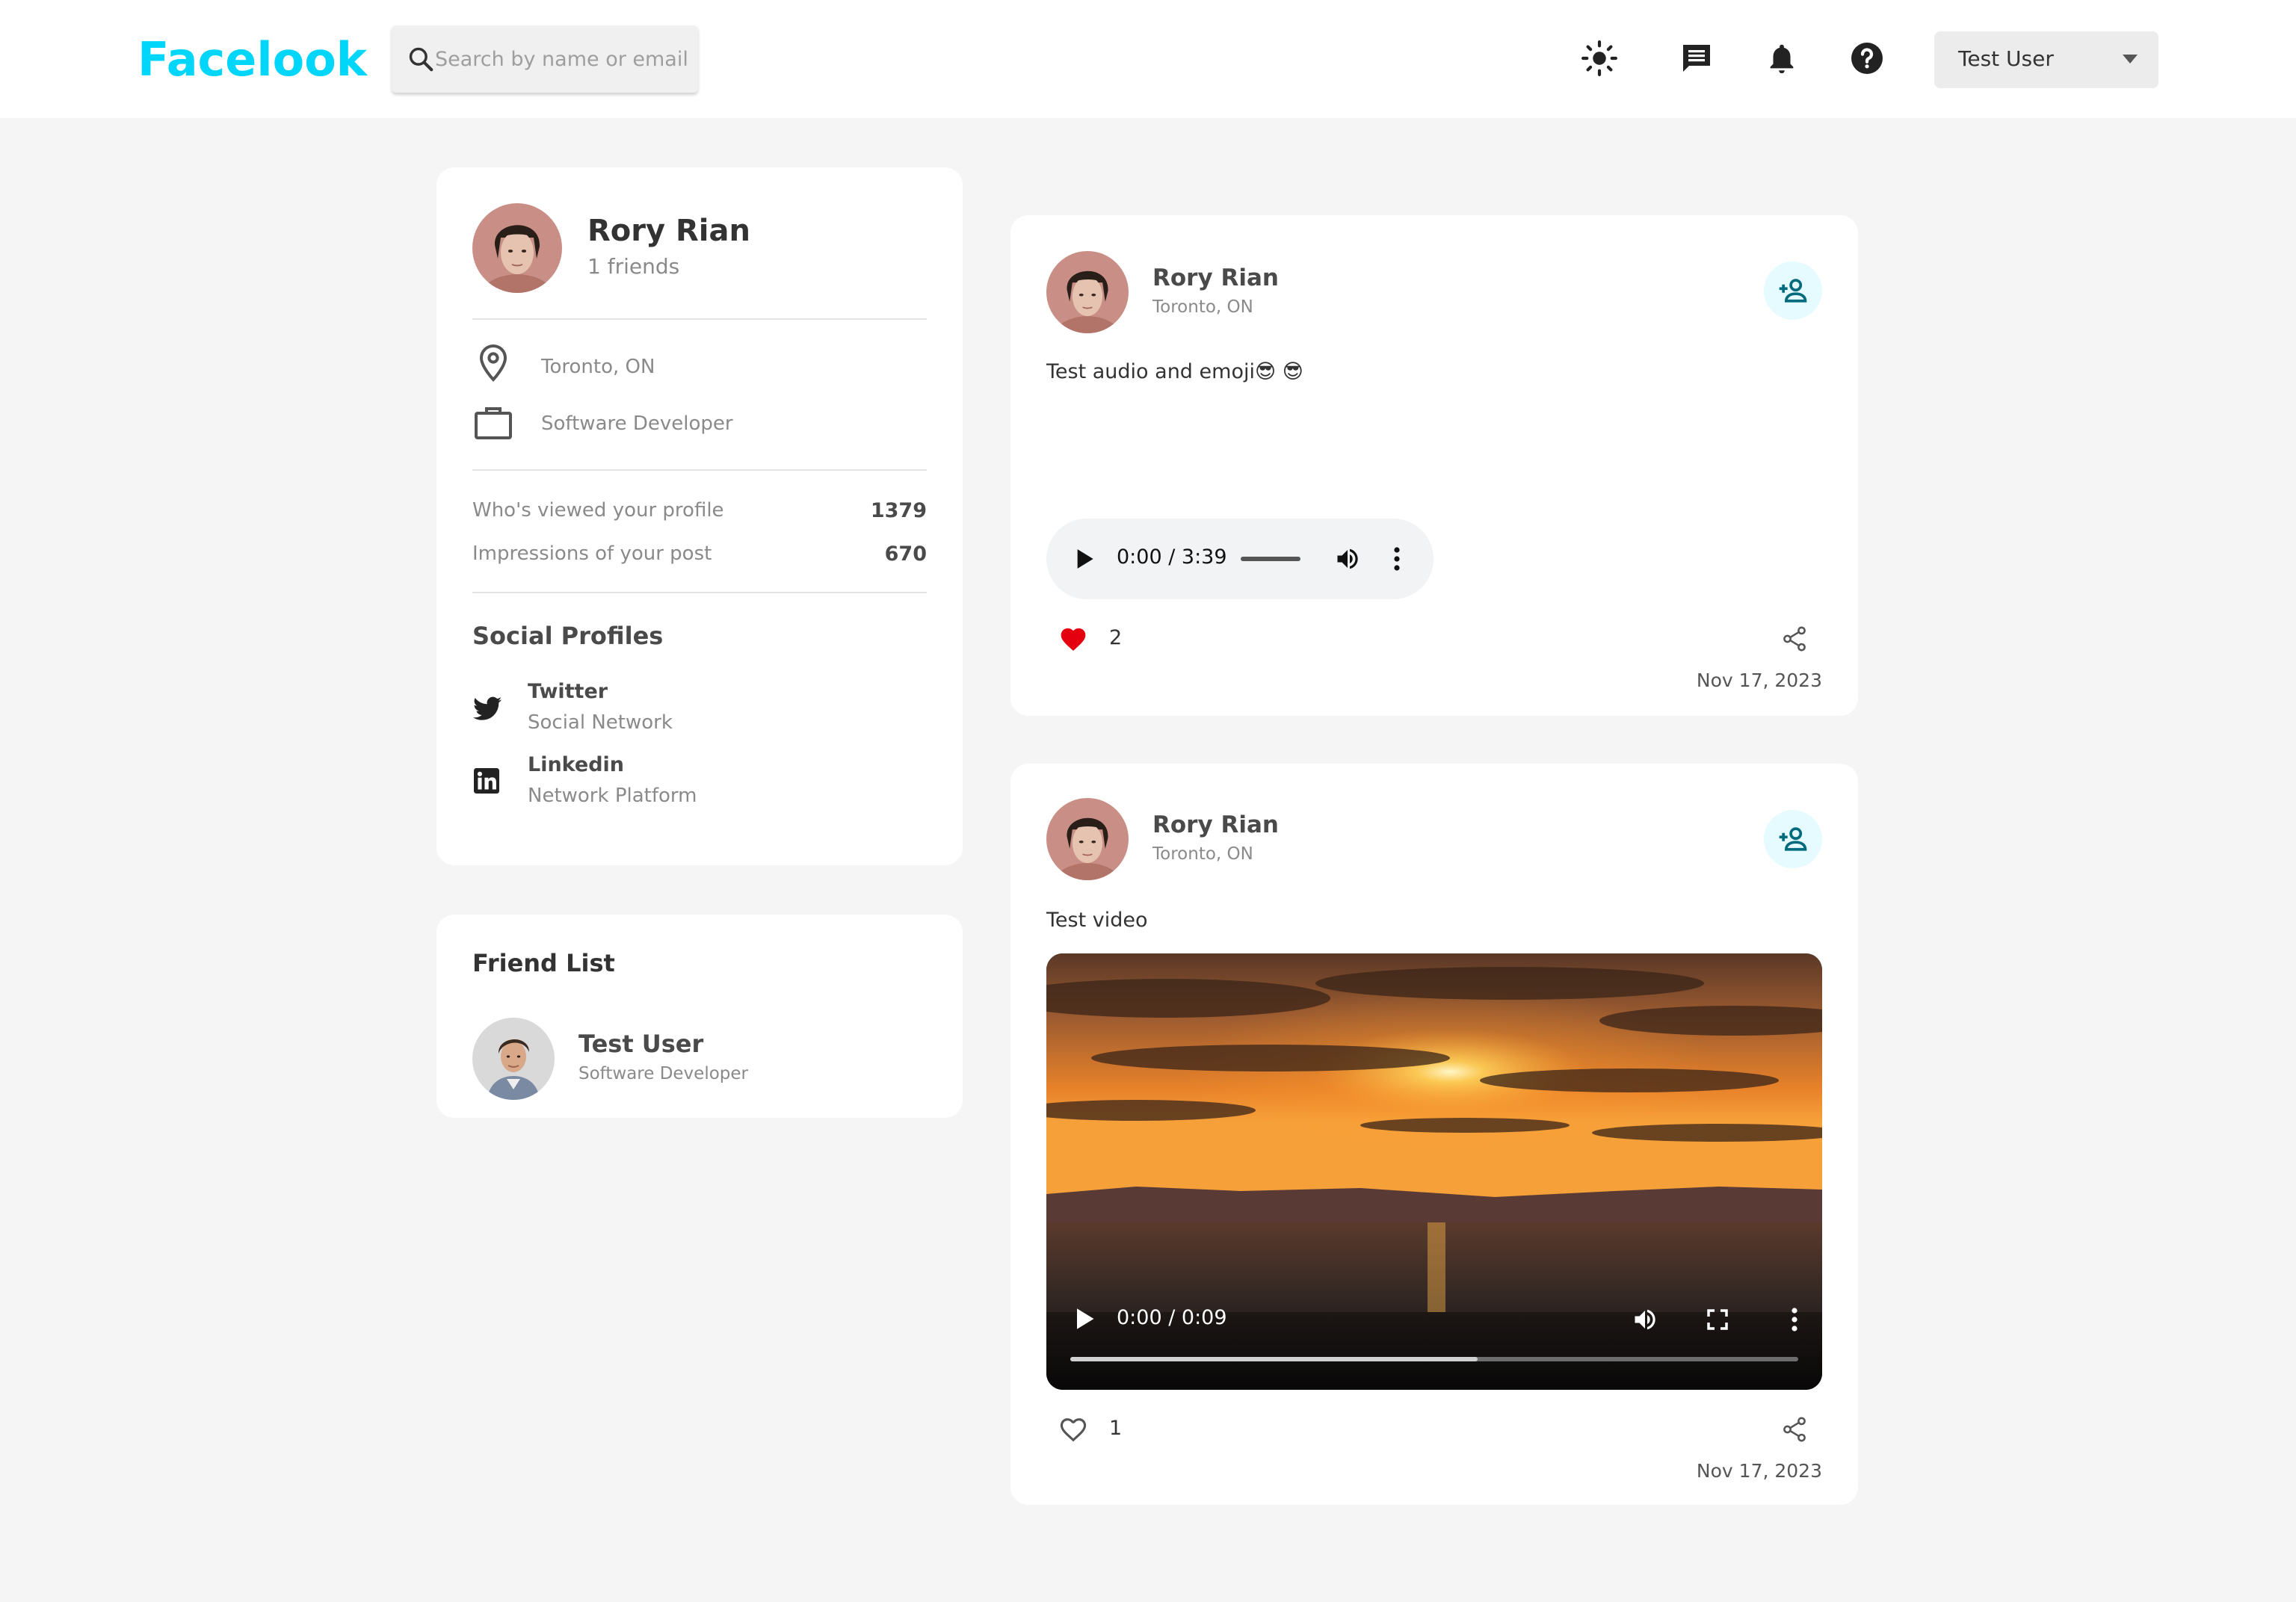 This screenshot has height=1602, width=2296. I want to click on friend-occupation: Software Developer, so click(663, 1073).